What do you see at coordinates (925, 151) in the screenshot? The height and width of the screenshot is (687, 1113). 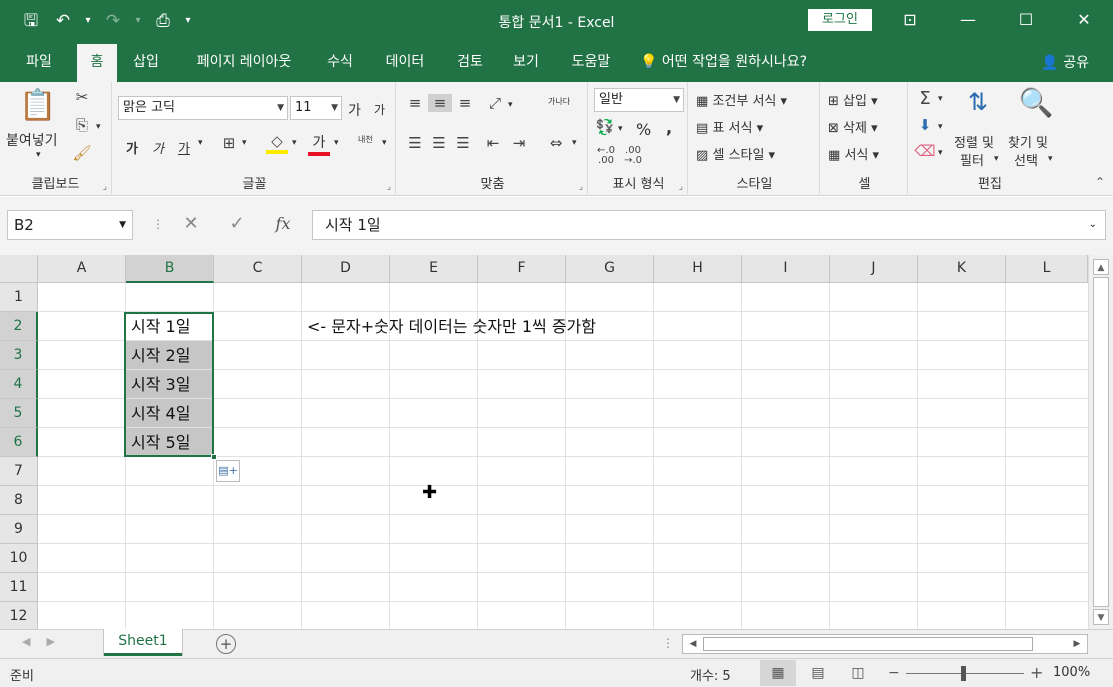 I see `clear-icon: ⌫` at bounding box center [925, 151].